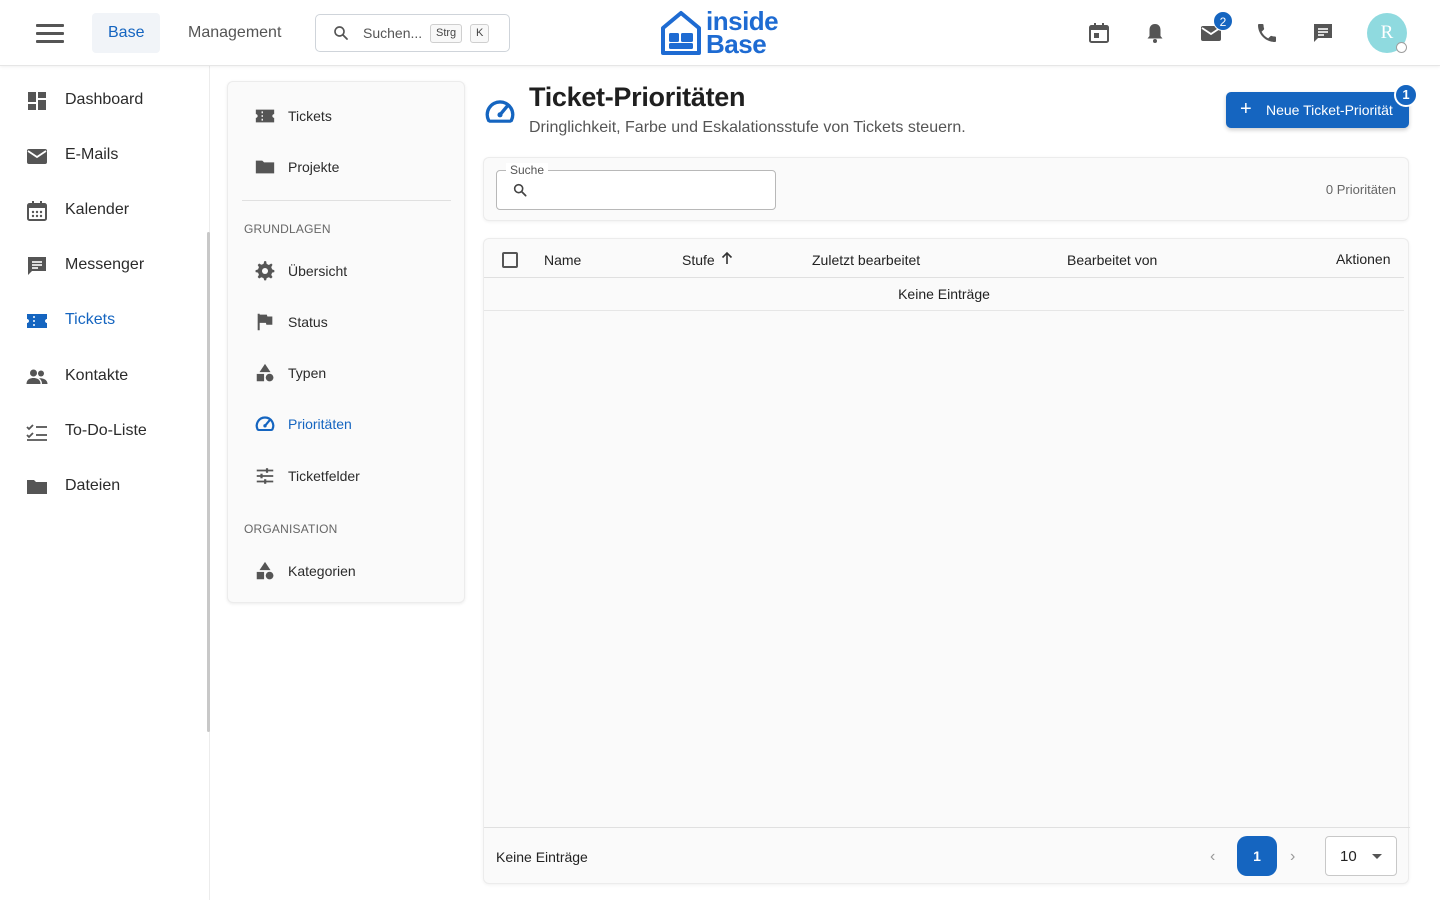 This screenshot has width=1440, height=900. I want to click on subnav-item-label: Status, so click(308, 322).